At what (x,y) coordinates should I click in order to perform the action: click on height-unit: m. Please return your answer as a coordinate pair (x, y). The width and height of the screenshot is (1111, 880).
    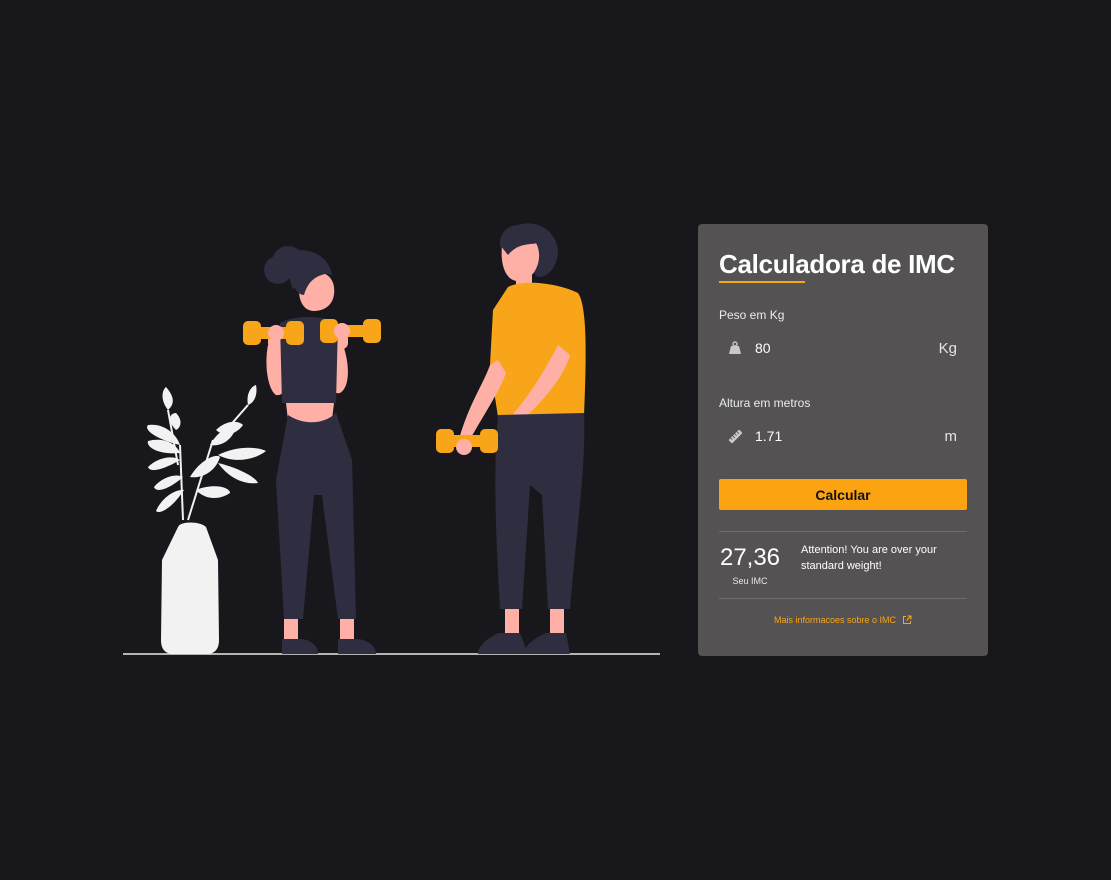
    Looking at the image, I should click on (951, 436).